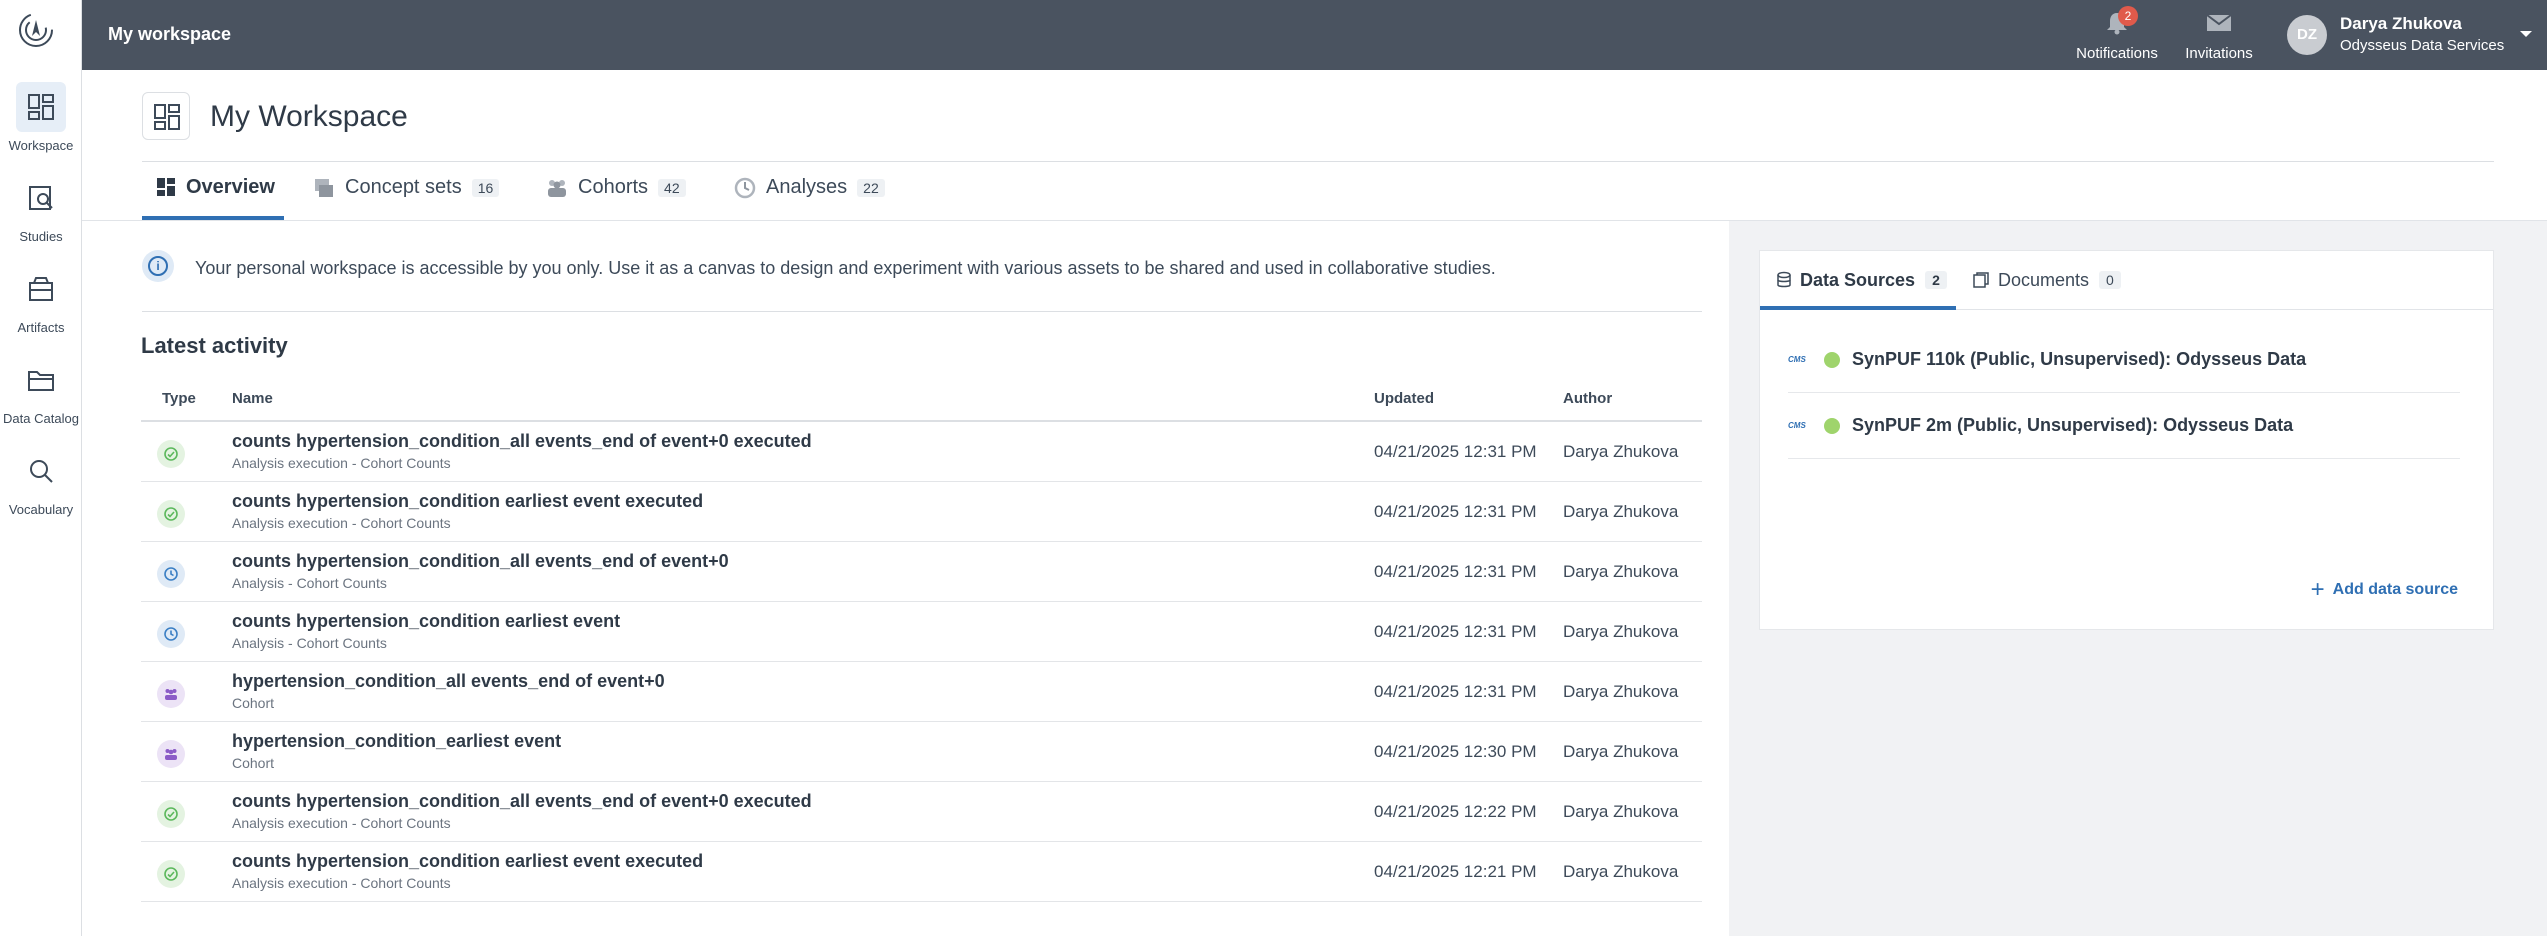  I want to click on rail-label: Vocabulary, so click(41, 509).